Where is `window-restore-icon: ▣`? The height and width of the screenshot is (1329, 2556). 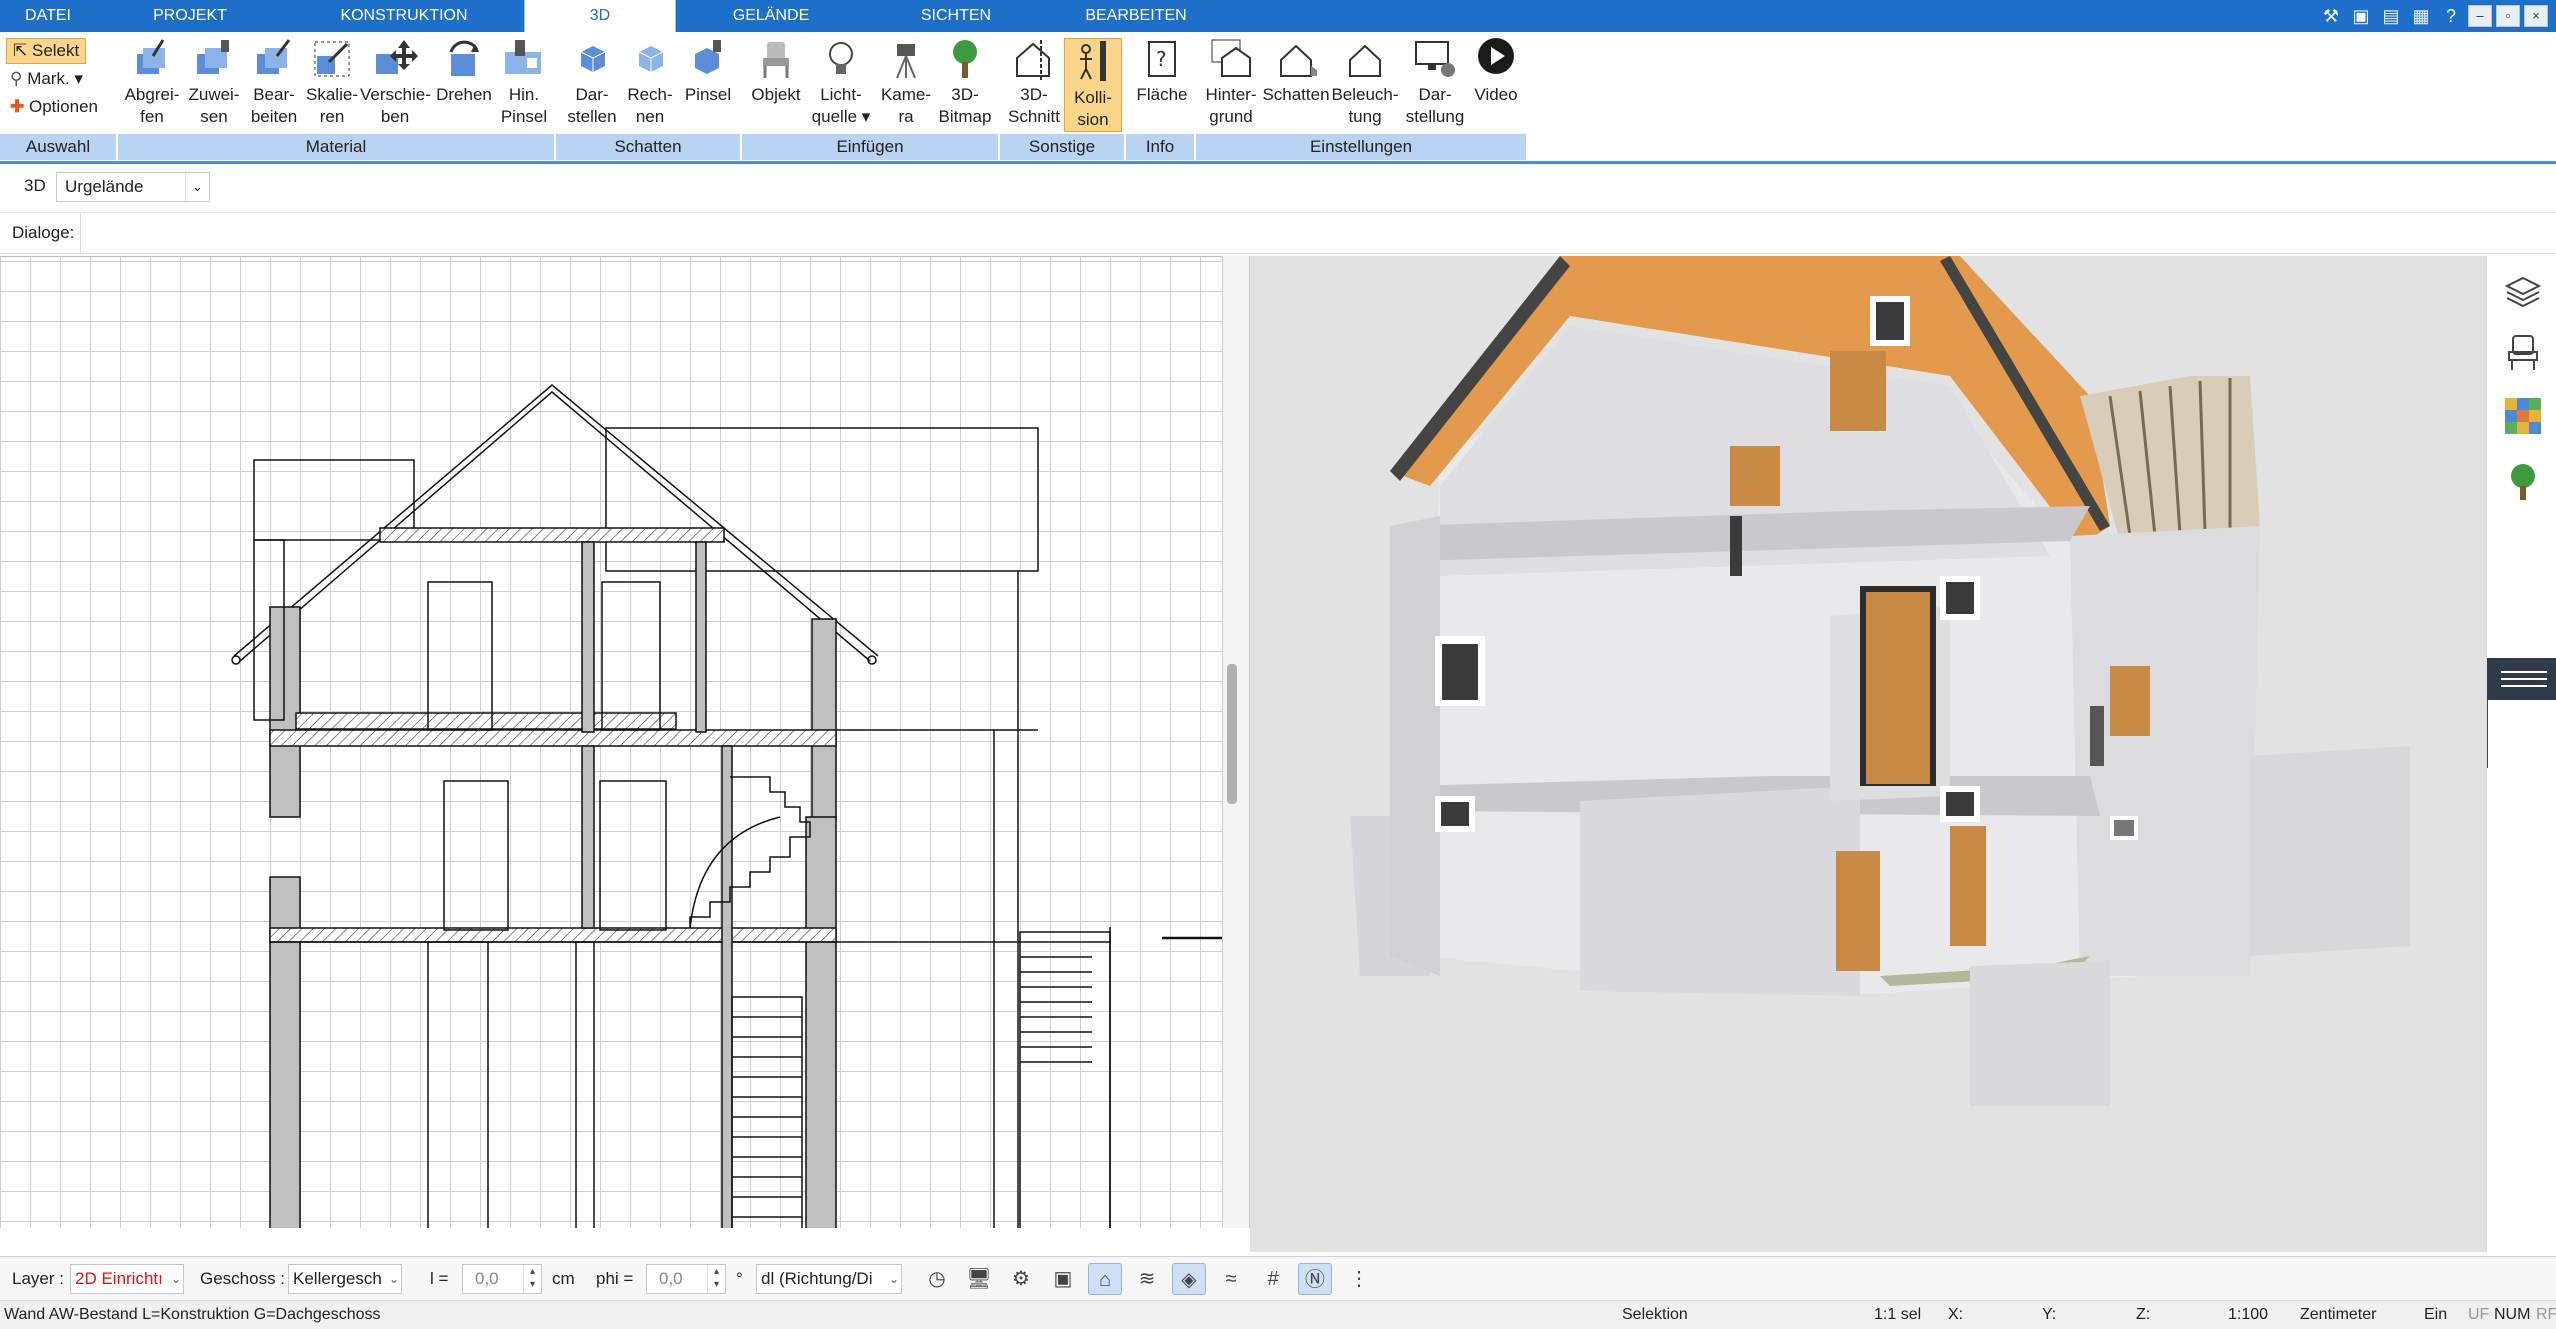 window-restore-icon: ▣ is located at coordinates (2361, 16).